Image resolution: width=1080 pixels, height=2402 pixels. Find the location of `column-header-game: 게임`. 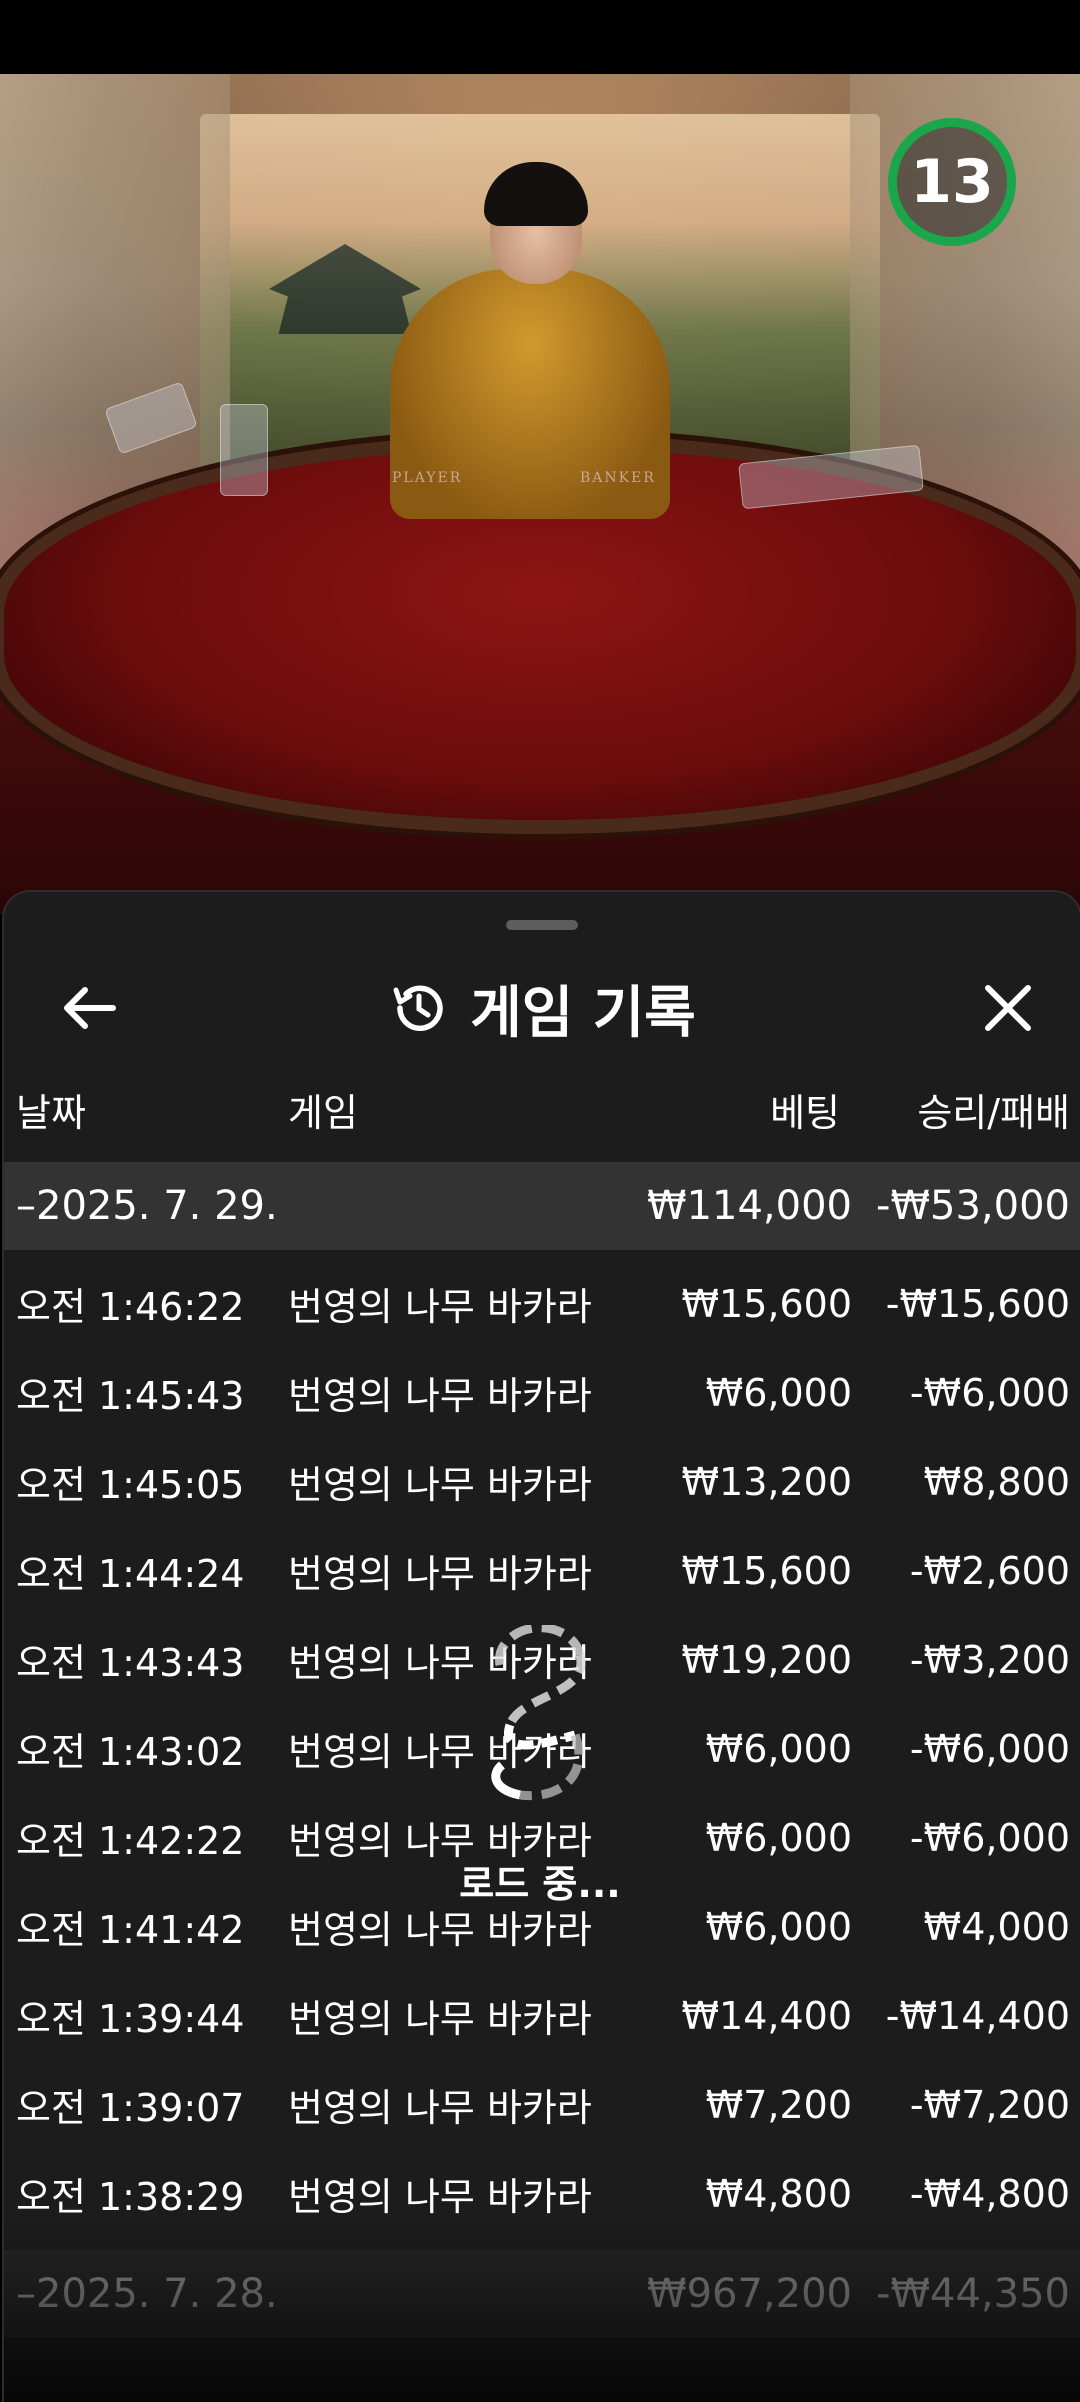

column-header-game: 게임 is located at coordinates (323, 1113).